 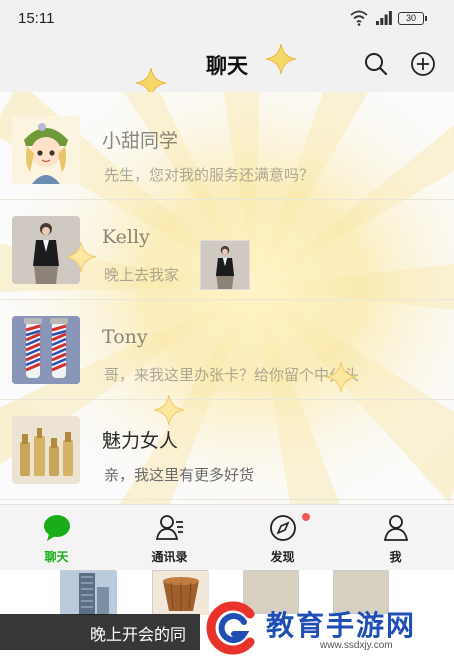 What do you see at coordinates (232, 375) in the screenshot?
I see `chat-preview: 哥，来我这里办张卡？给你留个中分头` at bounding box center [232, 375].